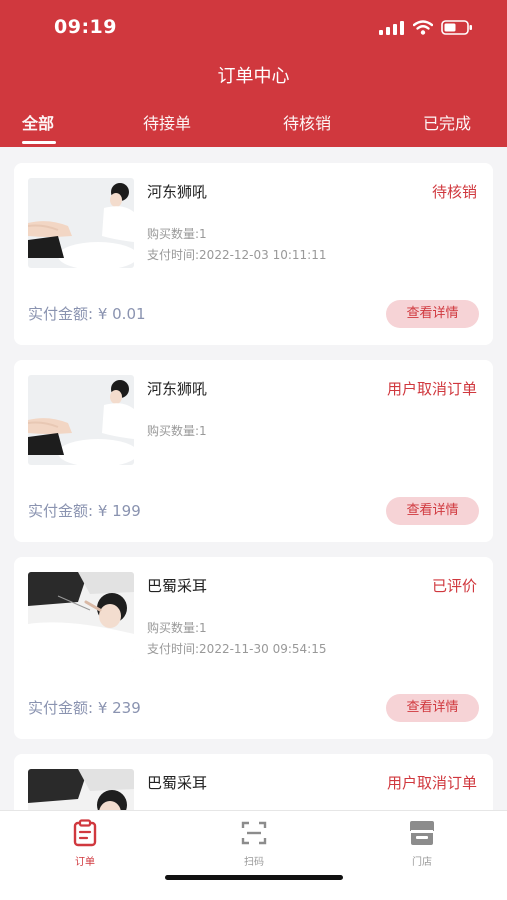  What do you see at coordinates (85, 862) in the screenshot?
I see `nav-orders-label: 订单` at bounding box center [85, 862].